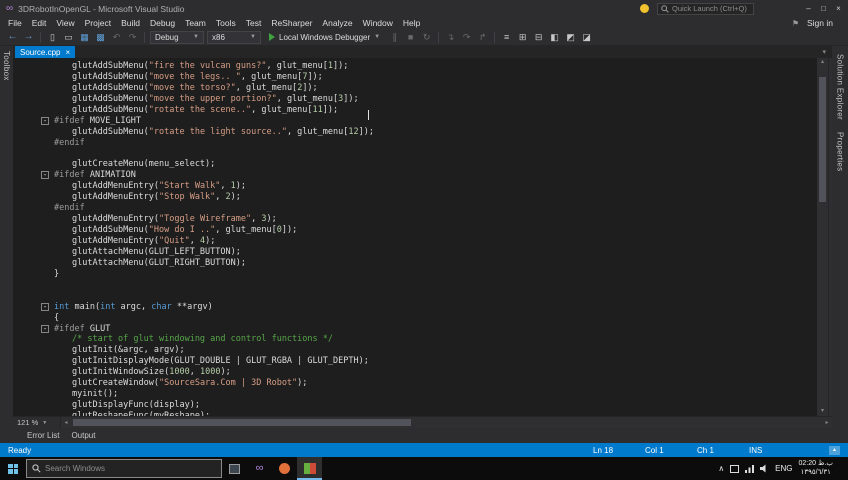 Image resolution: width=848 pixels, height=480 pixels. Describe the element at coordinates (84, 37) in the screenshot. I see `save-icon: ▦` at that location.